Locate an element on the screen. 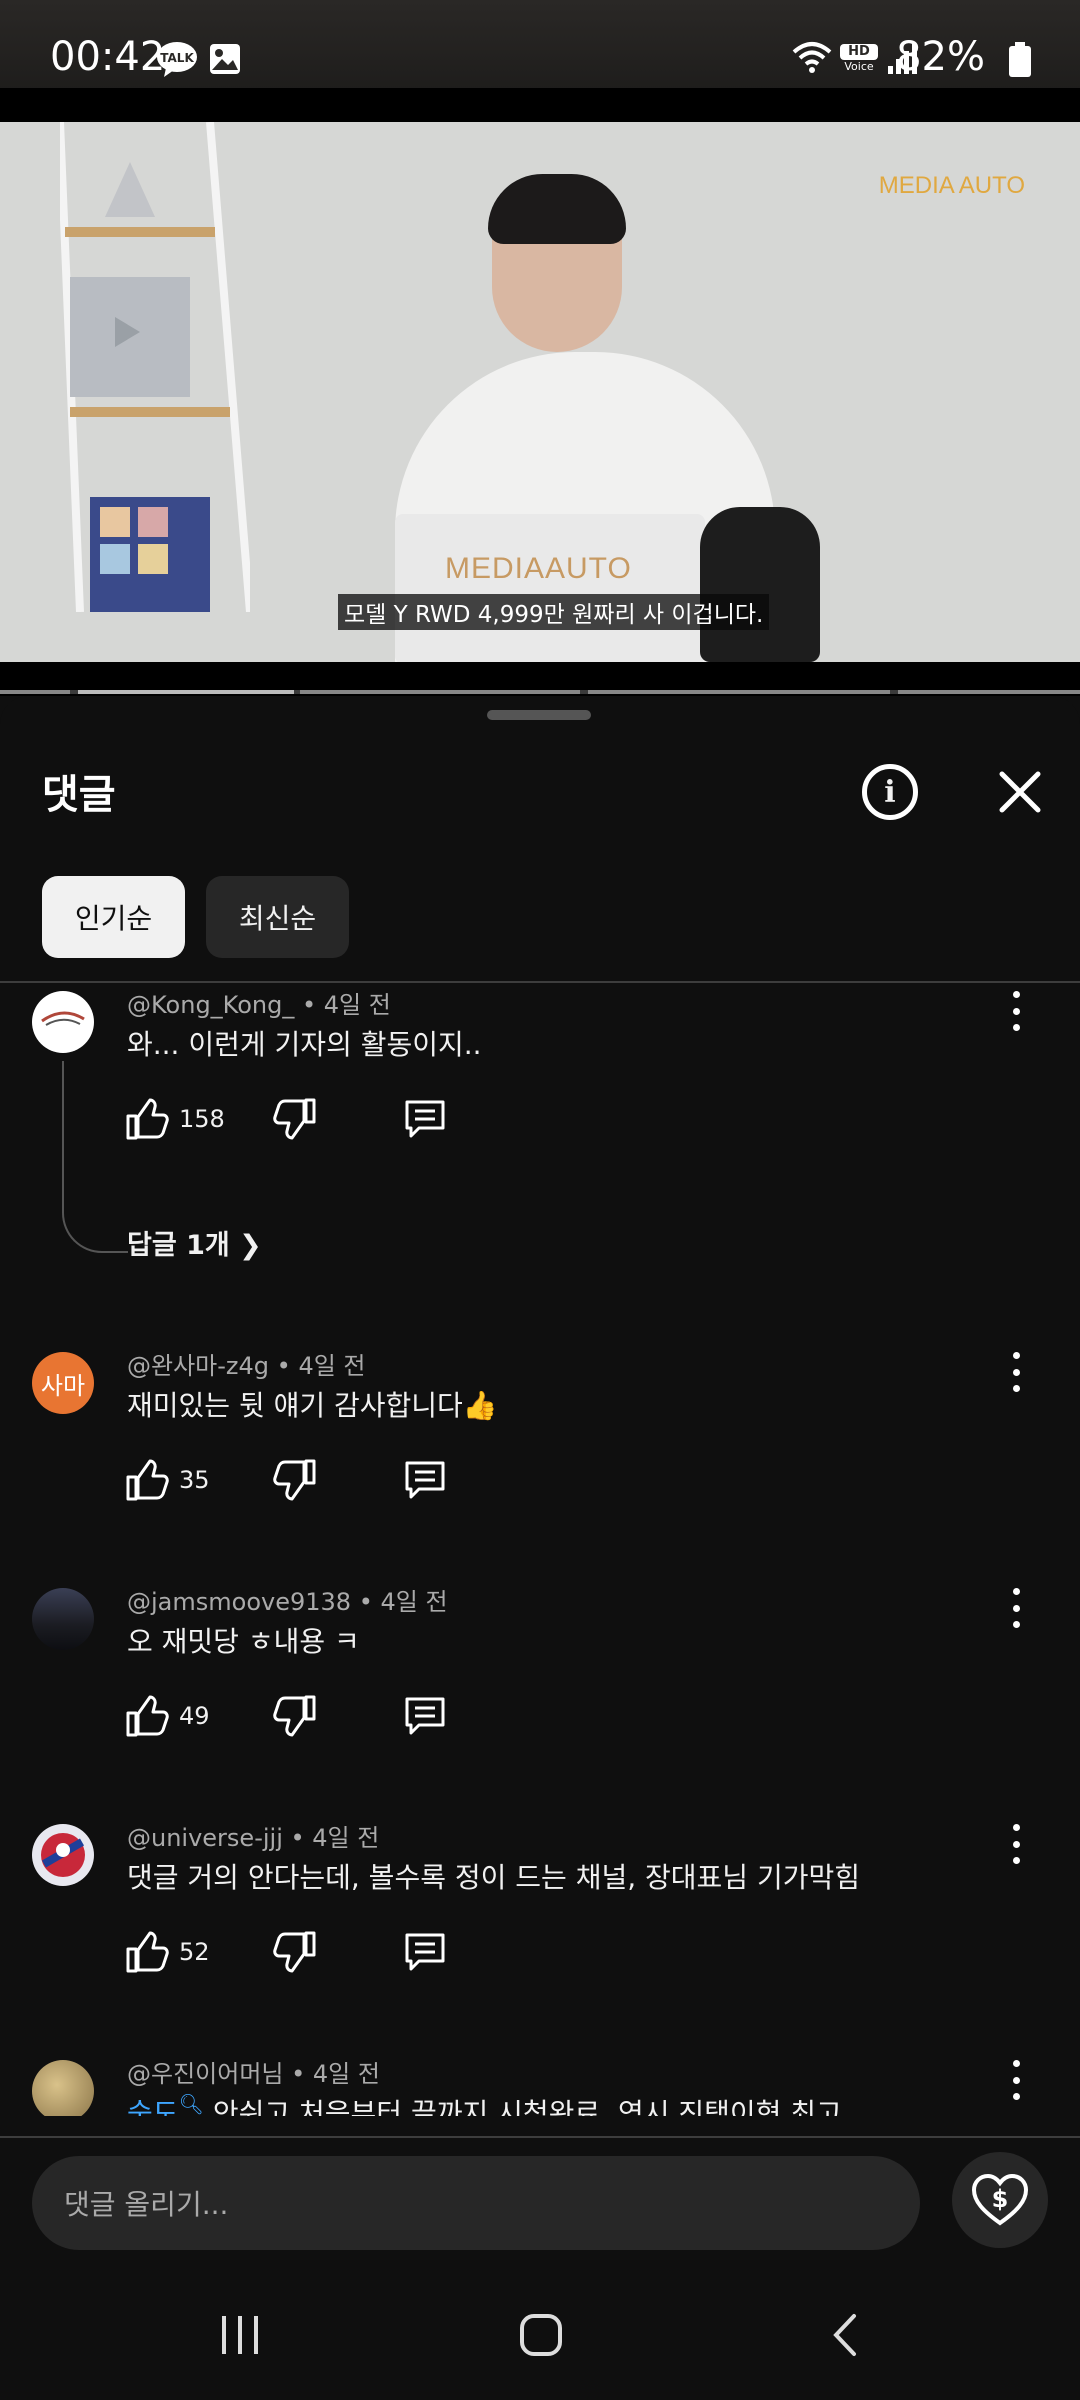  video-shelf-scene is located at coordinates (155, 367).